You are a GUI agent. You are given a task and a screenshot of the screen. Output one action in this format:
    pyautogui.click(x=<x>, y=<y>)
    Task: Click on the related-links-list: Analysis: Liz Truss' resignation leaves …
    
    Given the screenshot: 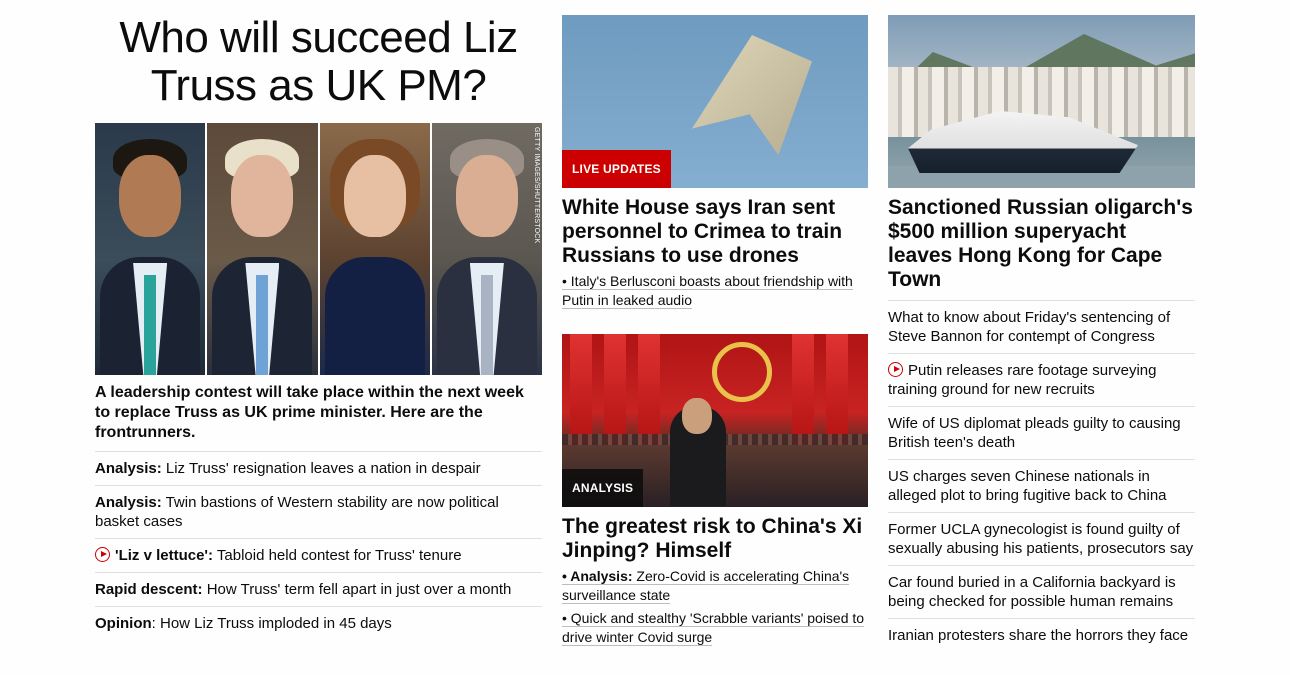 What is the action you would take?
    pyautogui.click(x=318, y=546)
    